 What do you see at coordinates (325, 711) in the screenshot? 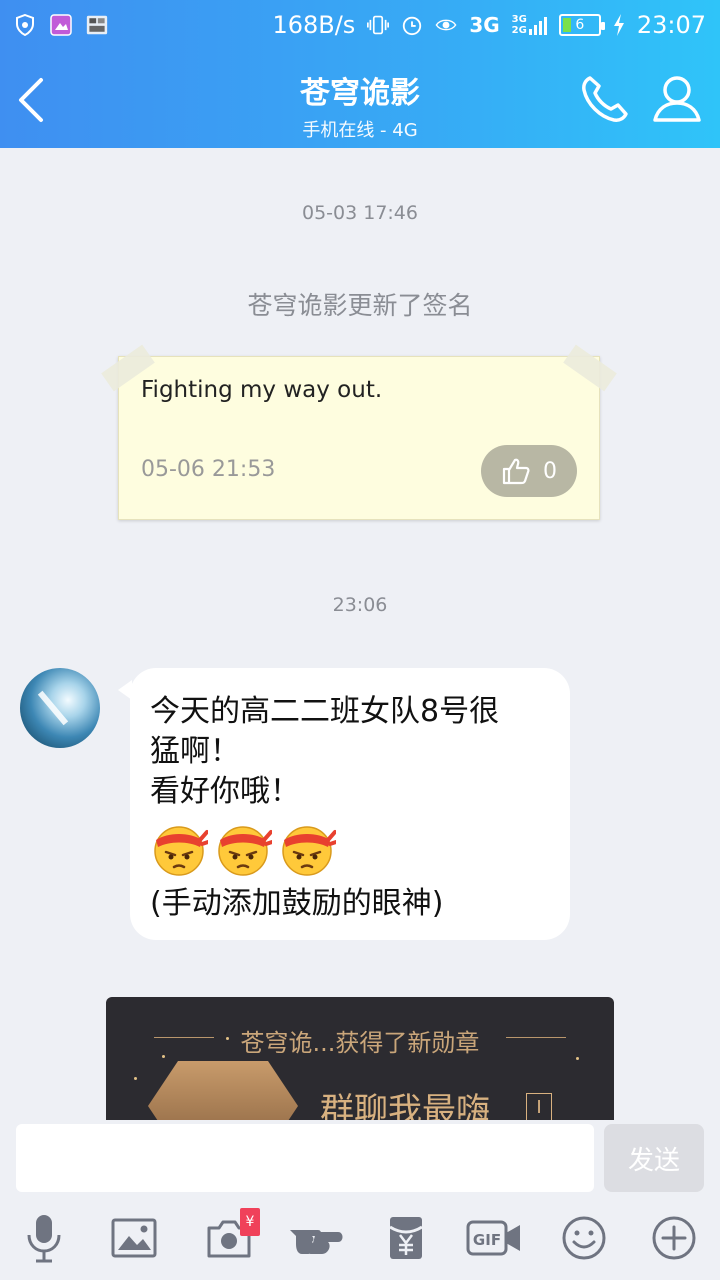
I see `message-line: 今天的高二二班女队8号很` at bounding box center [325, 711].